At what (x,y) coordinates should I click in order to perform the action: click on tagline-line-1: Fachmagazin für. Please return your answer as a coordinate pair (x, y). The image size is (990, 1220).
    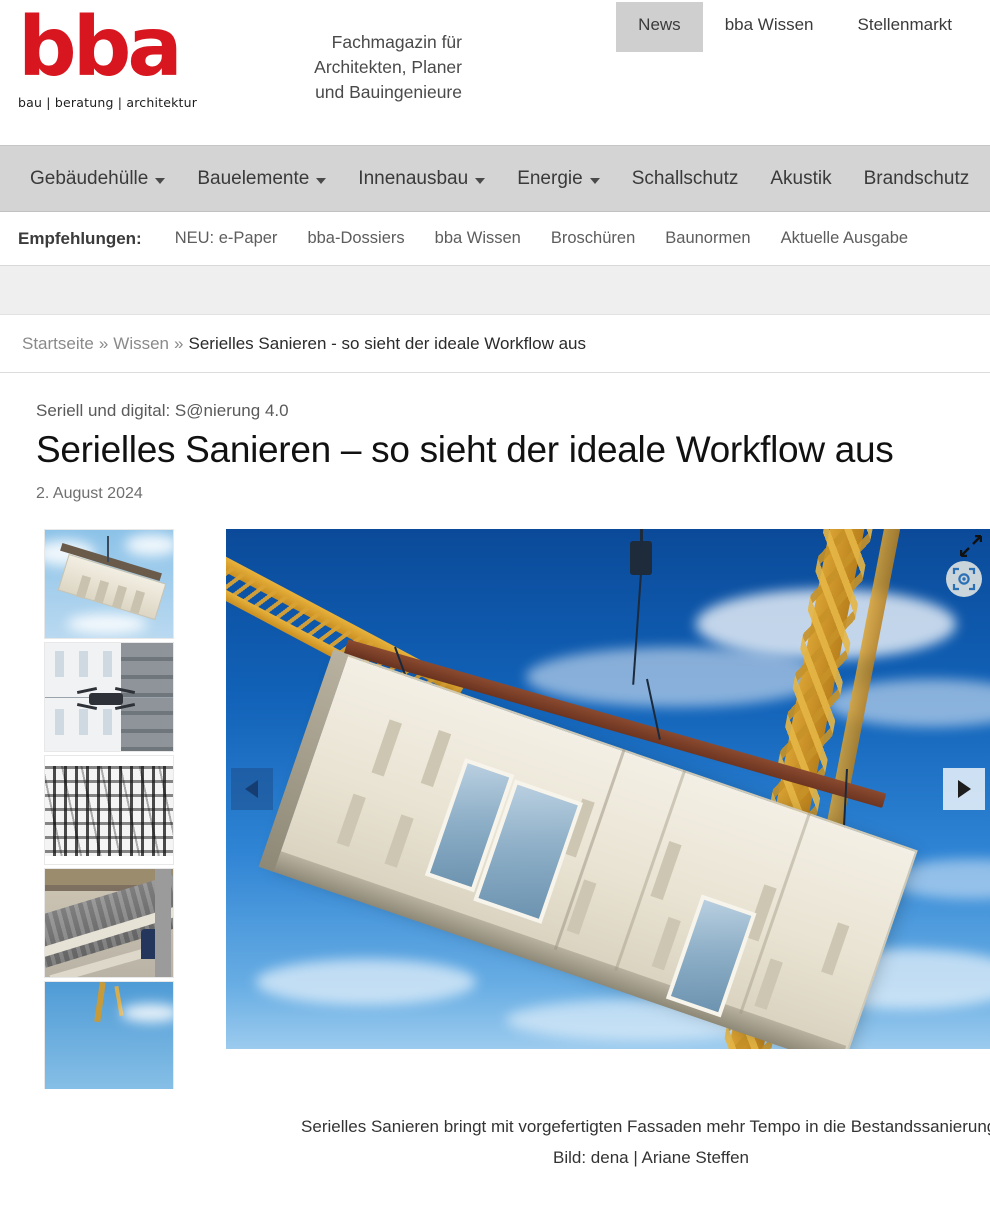
    Looking at the image, I should click on (396, 42).